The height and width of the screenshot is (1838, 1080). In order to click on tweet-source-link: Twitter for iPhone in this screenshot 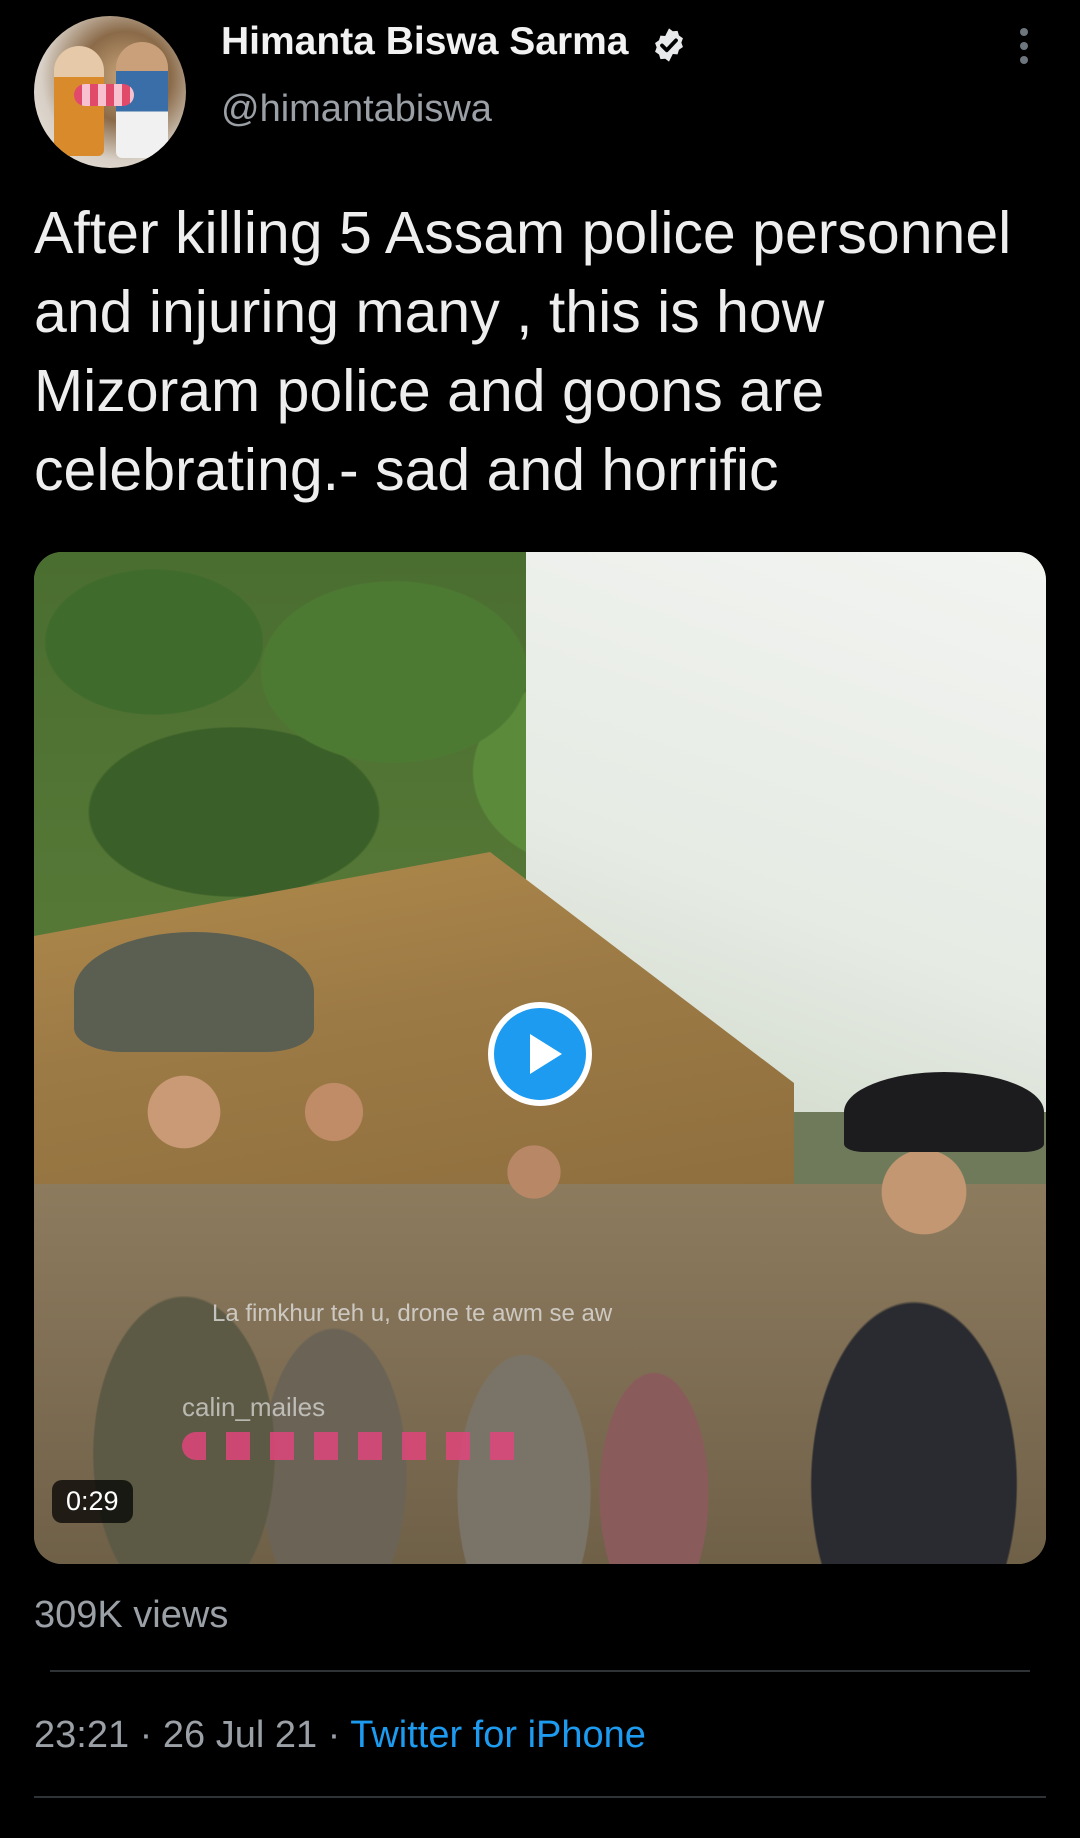, I will do `click(498, 1735)`.